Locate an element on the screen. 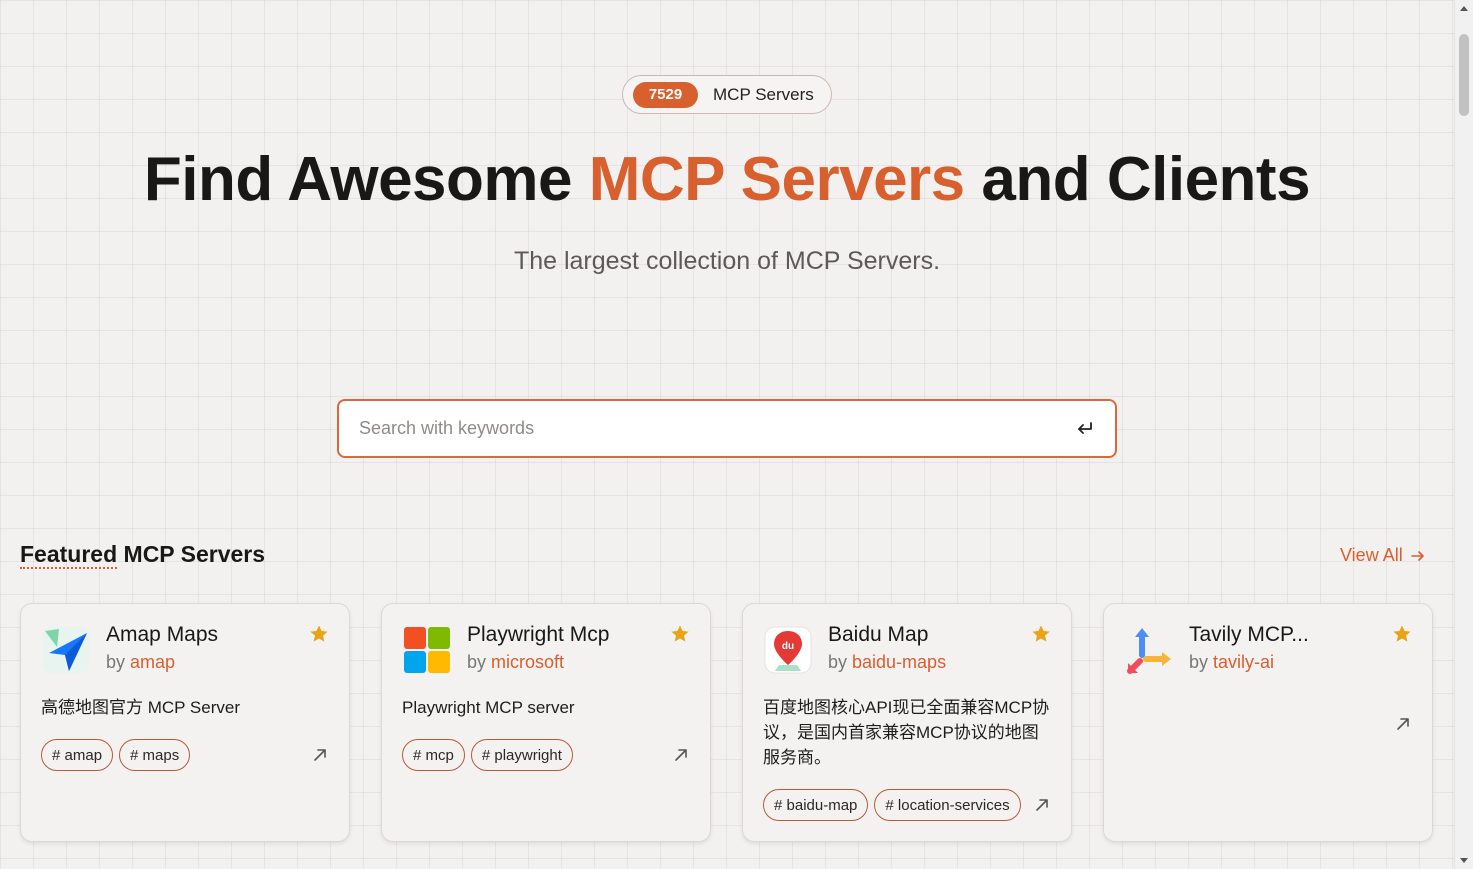 This screenshot has height=869, width=1473. search-box is located at coordinates (727, 428).